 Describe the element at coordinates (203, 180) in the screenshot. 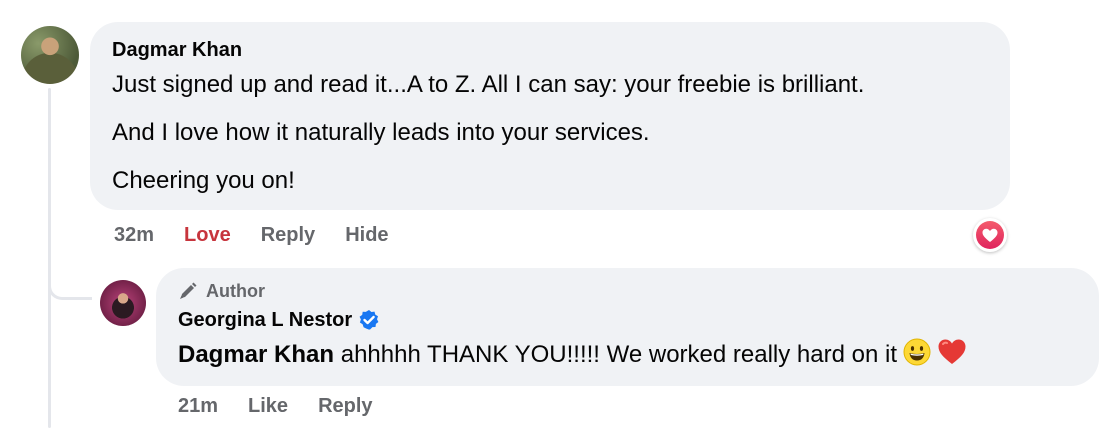

I see `comment-paragraph-3: Cheering you on!` at that location.